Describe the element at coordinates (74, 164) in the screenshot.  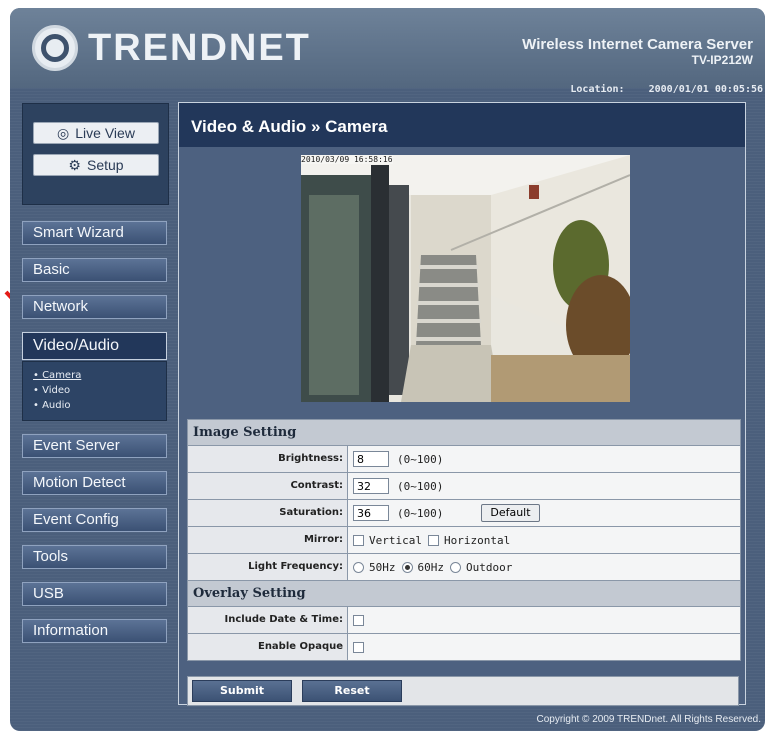
I see `gear-icon: ⚙` at that location.